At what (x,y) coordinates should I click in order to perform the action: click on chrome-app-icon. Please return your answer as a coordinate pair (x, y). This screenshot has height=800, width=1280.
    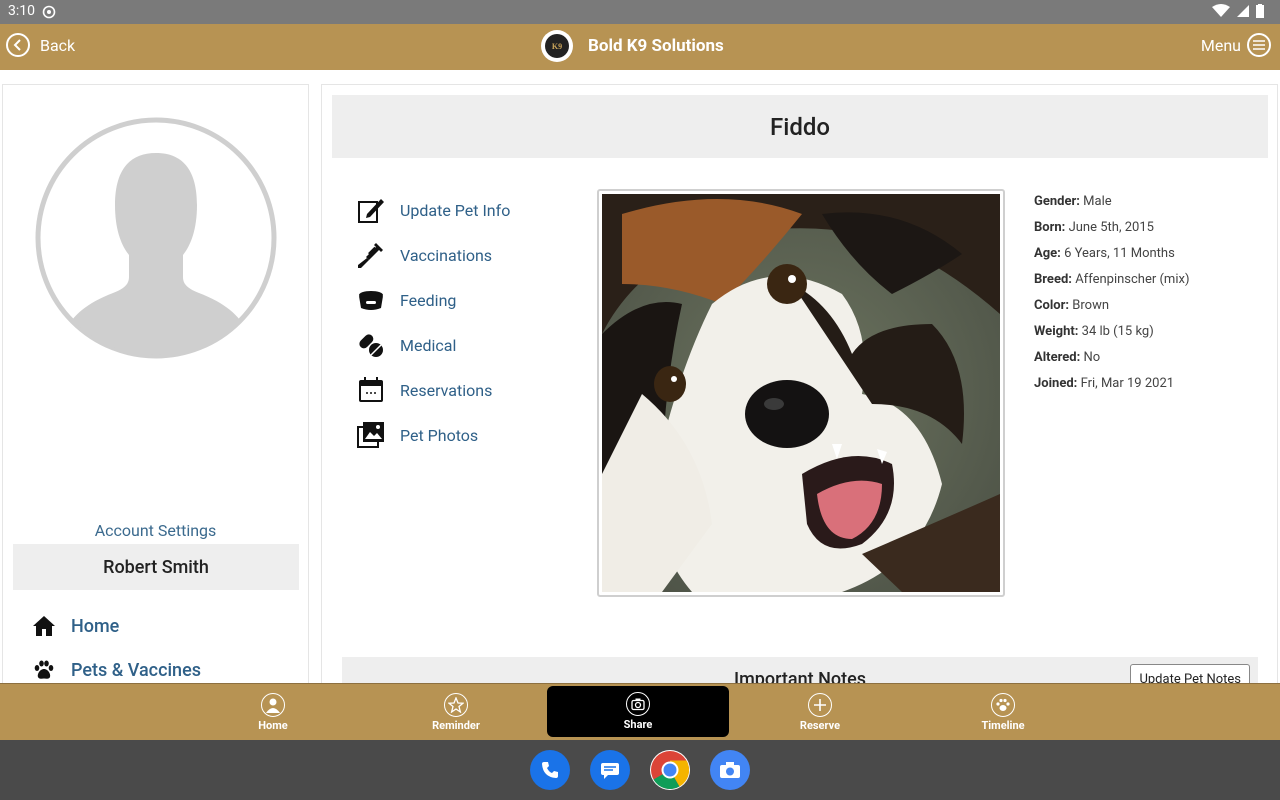
    Looking at the image, I should click on (670, 770).